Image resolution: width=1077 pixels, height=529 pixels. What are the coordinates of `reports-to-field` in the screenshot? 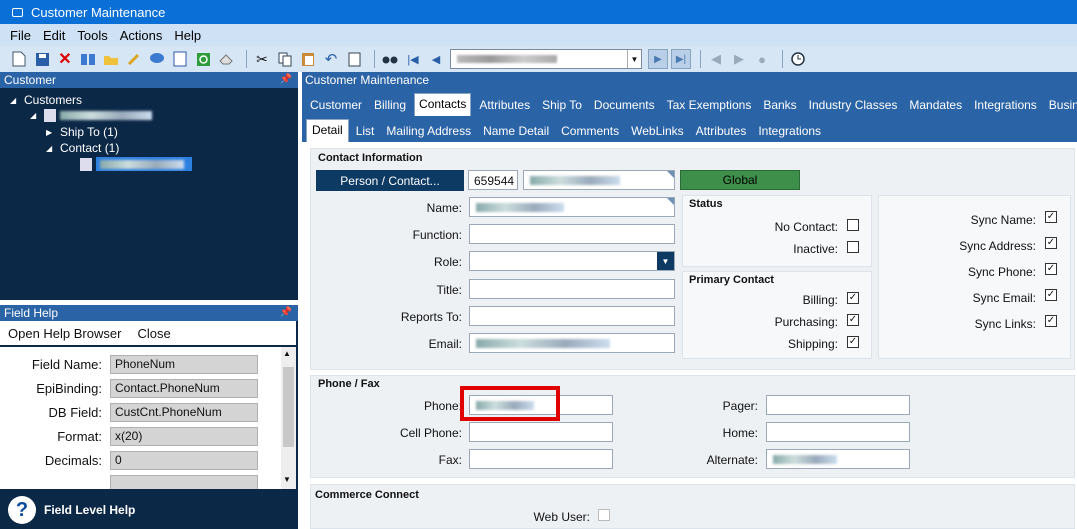 It's located at (572, 316).